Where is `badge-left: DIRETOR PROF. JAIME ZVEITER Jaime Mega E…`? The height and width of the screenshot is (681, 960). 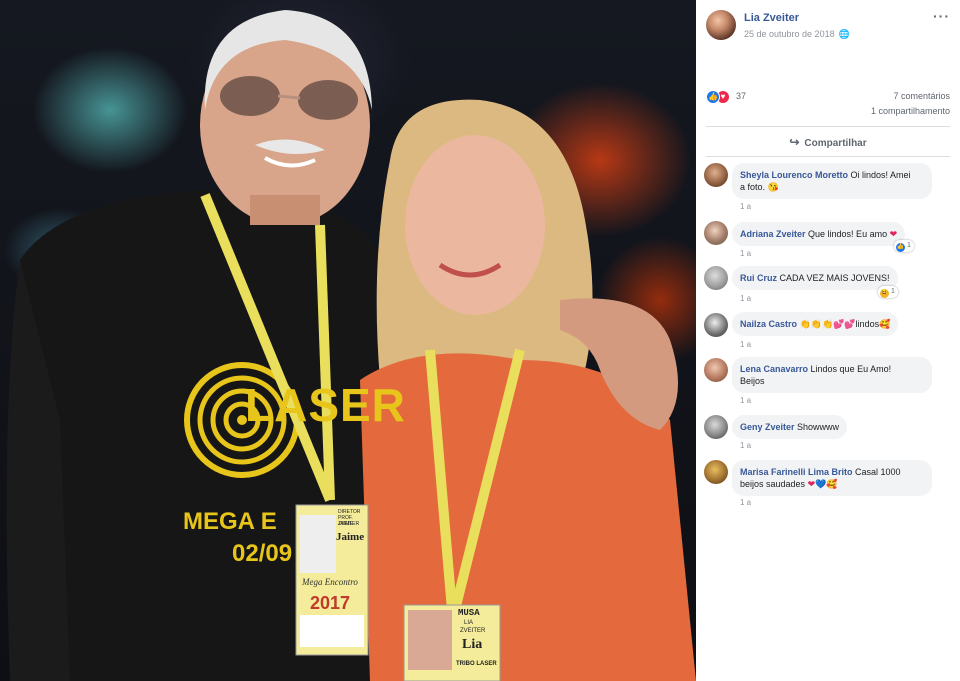
badge-left: DIRETOR PROF. JAIME ZVEITER Jaime Mega E… is located at coordinates (332, 580).